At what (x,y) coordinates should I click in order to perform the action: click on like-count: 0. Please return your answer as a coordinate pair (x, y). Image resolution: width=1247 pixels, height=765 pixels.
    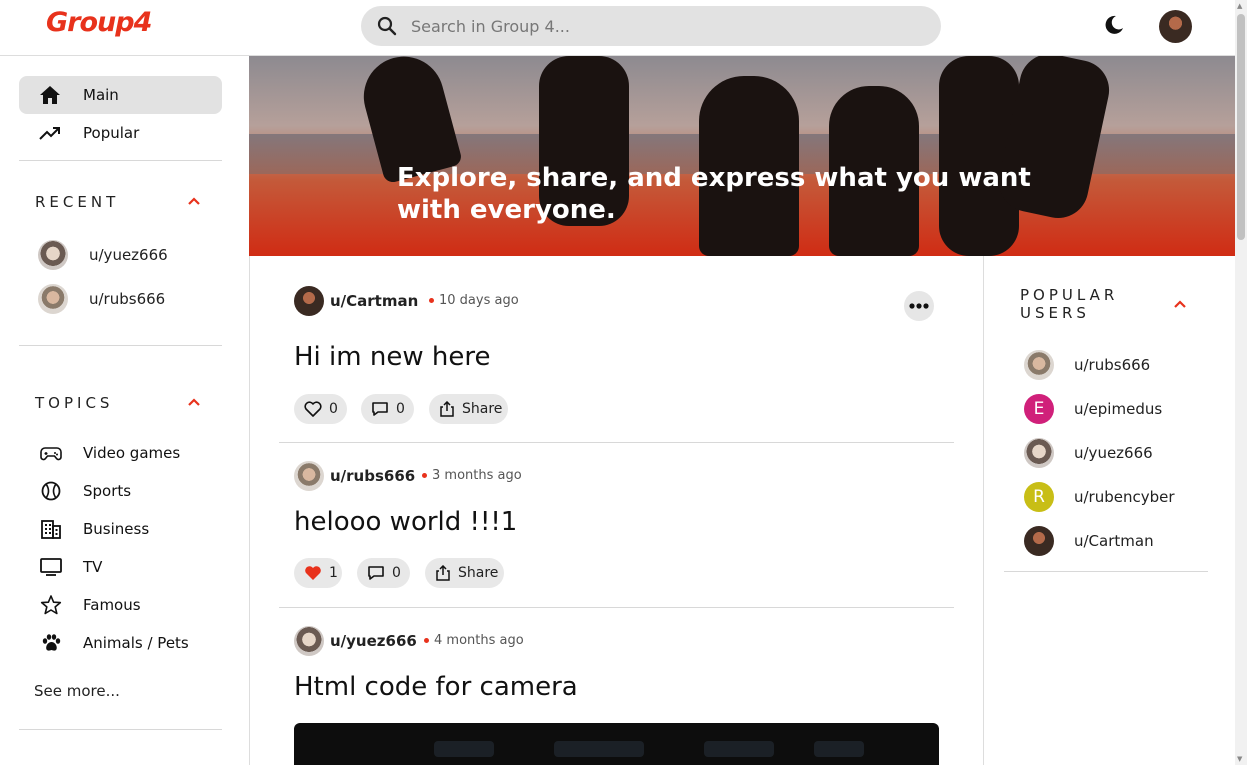
    Looking at the image, I should click on (333, 409).